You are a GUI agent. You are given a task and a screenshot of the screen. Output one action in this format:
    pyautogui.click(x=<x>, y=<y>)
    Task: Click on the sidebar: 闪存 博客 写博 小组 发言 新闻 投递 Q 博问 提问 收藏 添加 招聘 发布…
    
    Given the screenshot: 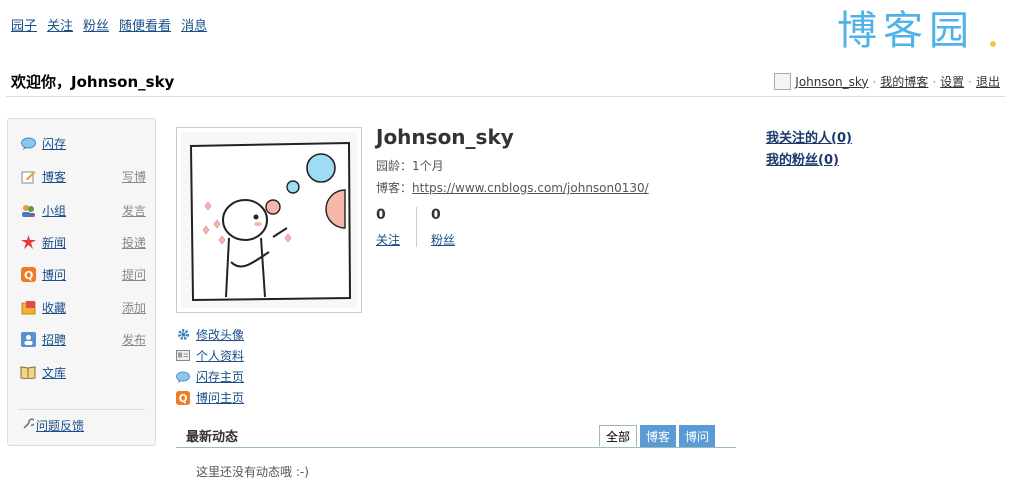 What is the action you would take?
    pyautogui.click(x=81, y=282)
    